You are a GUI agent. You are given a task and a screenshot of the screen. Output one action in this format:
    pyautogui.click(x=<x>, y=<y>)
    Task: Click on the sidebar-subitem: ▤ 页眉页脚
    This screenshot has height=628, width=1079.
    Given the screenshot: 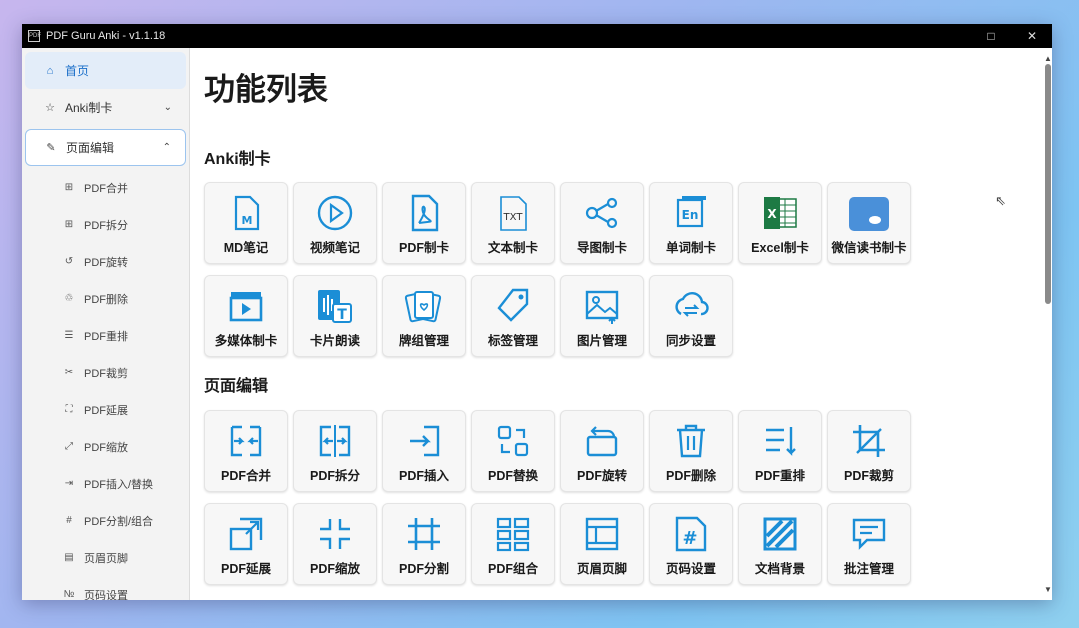 What is the action you would take?
    pyautogui.click(x=105, y=557)
    